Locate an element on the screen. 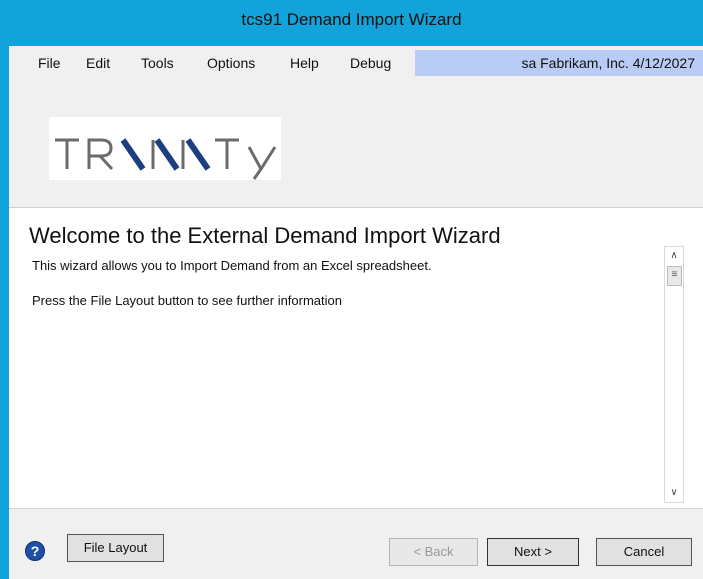 Image resolution: width=703 pixels, height=579 pixels. chevron-down-icon: ∨ is located at coordinates (674, 493).